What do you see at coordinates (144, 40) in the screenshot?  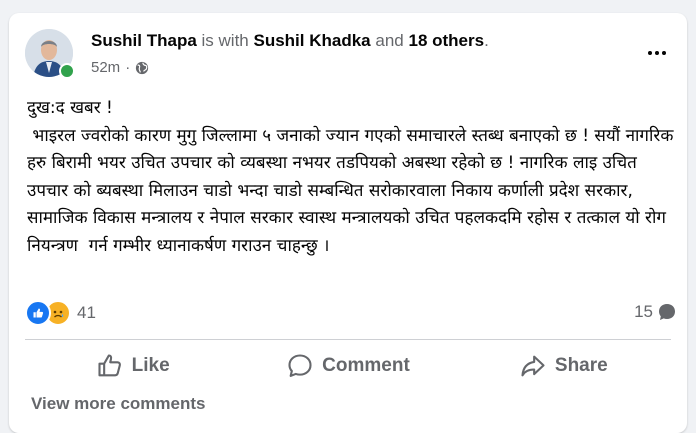 I see `author-name: Sushil Thapa` at bounding box center [144, 40].